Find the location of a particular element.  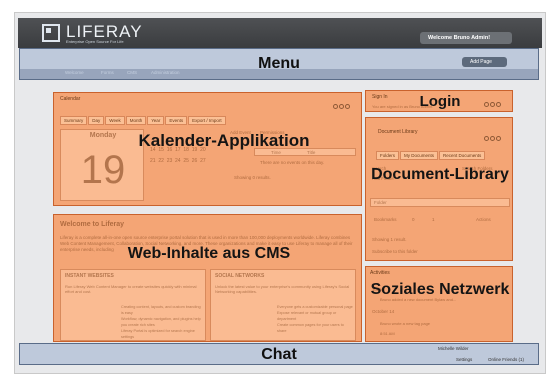

doclib-window-controls is located at coordinates (495, 134).